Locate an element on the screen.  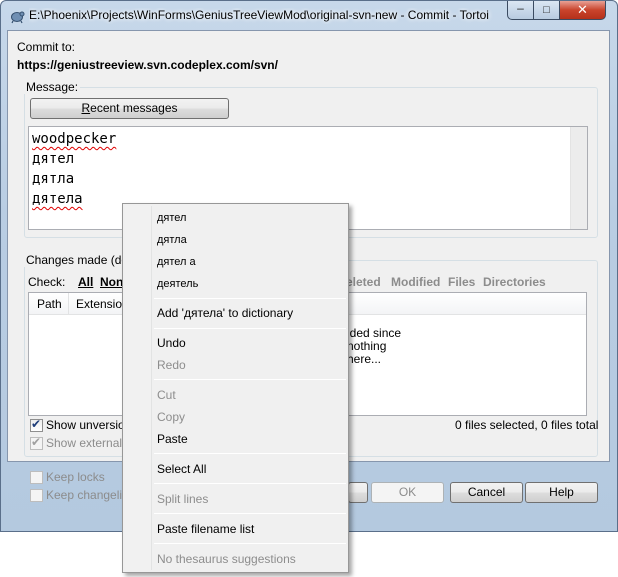
check-modified-link: Modified is located at coordinates (415, 282).